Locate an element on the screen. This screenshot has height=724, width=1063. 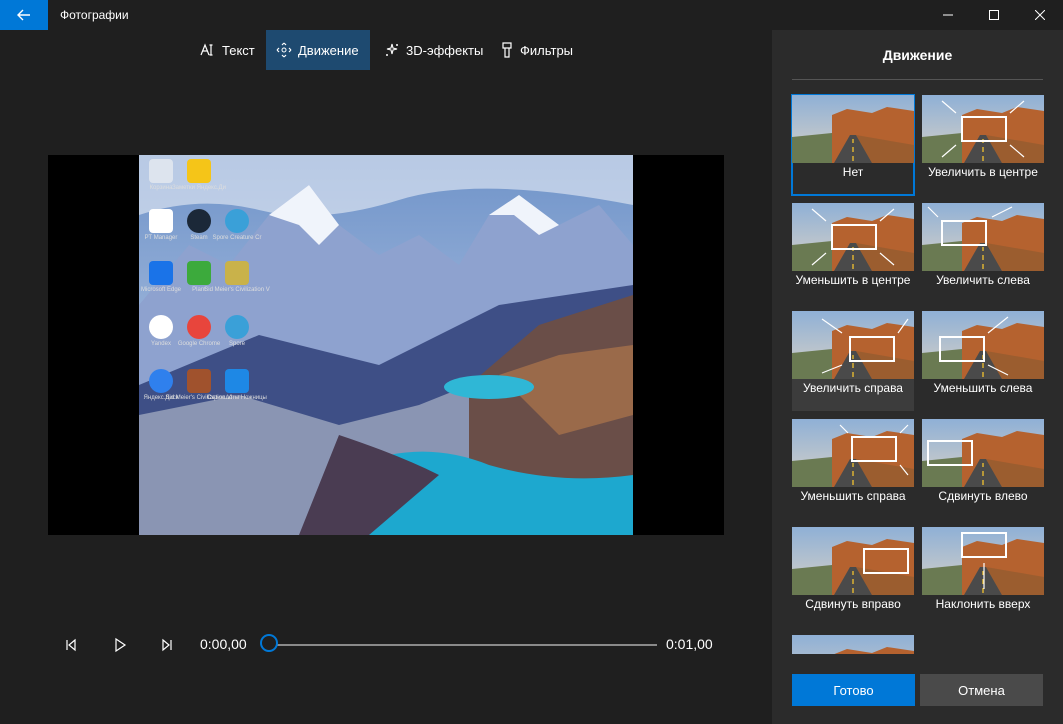
motion-option-2: Уменьшить в центре is located at coordinates (853, 253).